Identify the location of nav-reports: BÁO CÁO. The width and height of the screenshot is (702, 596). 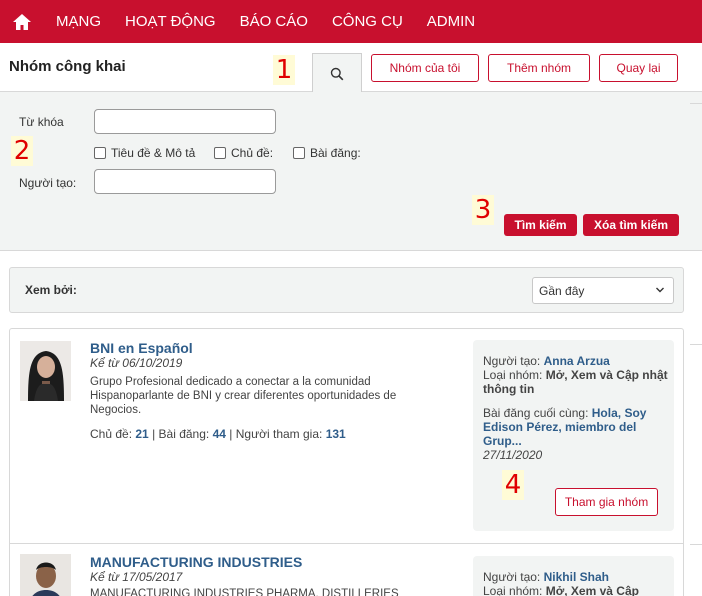
(274, 21).